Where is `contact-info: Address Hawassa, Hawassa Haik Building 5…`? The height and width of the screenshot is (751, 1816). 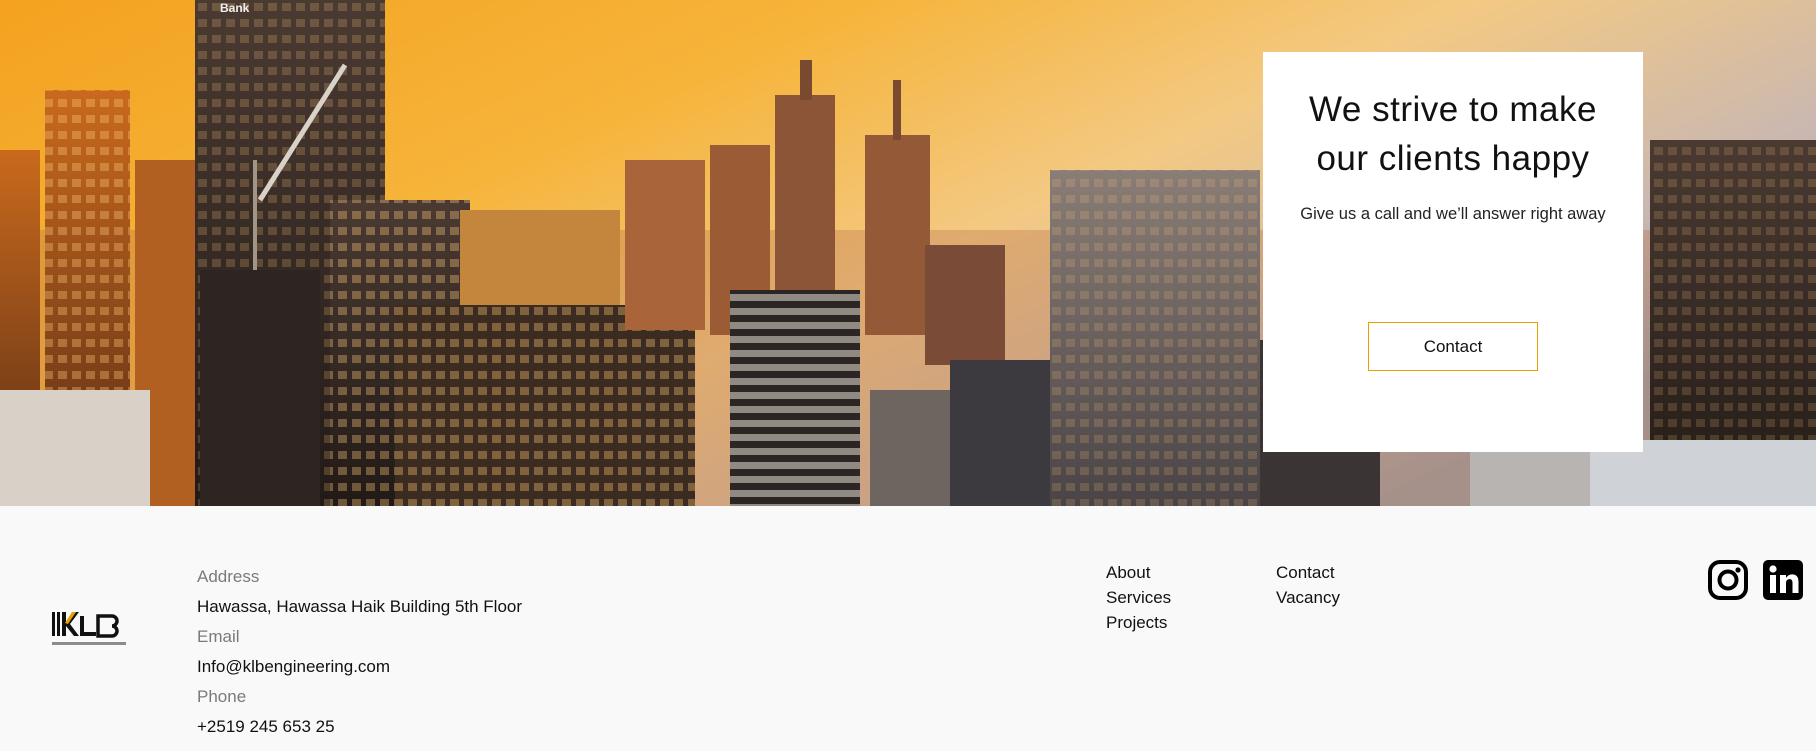 contact-info: Address Hawassa, Hawassa Haik Building 5… is located at coordinates (359, 652).